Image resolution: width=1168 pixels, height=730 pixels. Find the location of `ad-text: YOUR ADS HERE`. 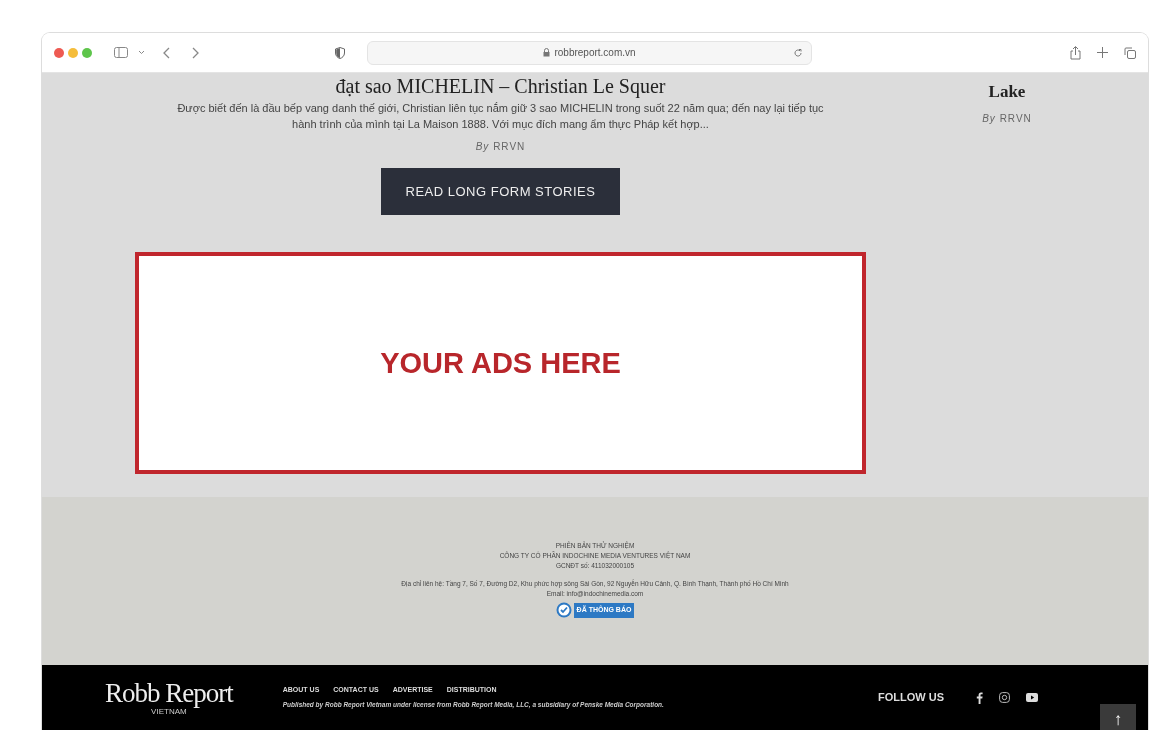

ad-text: YOUR ADS HERE is located at coordinates (500, 363).